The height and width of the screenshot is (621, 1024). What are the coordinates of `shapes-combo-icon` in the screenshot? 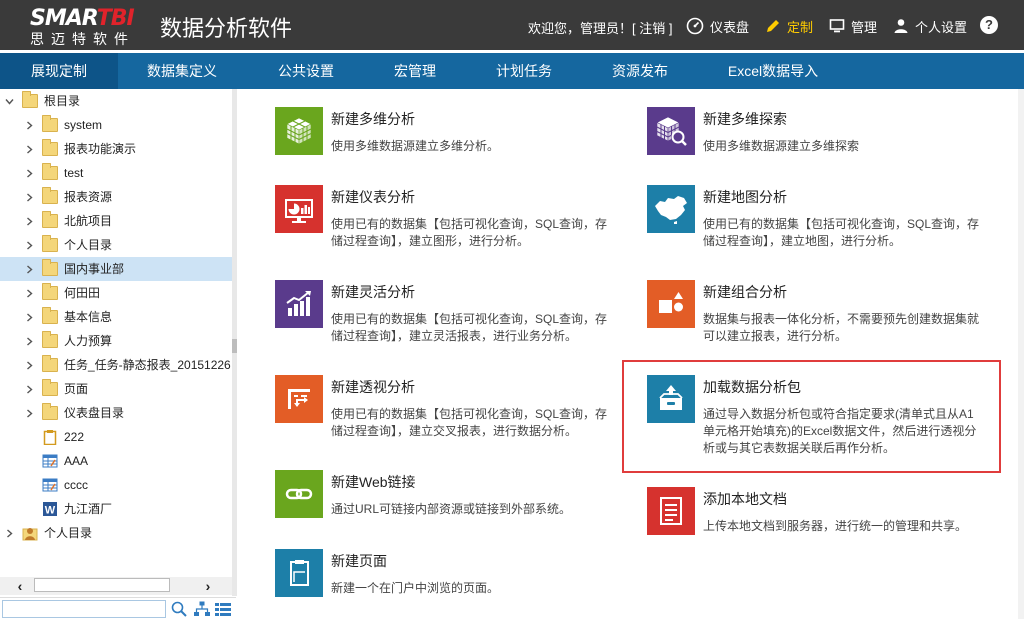 It's located at (671, 304).